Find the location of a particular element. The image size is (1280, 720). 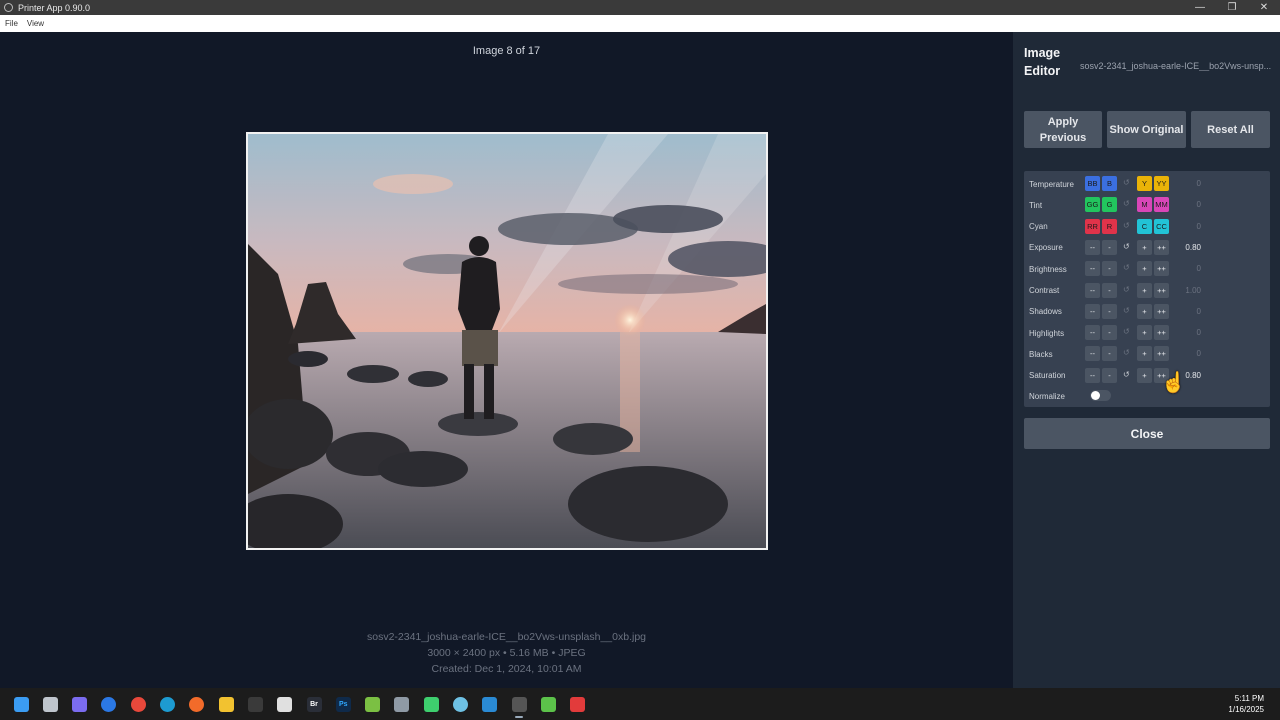

vscode-glyph is located at coordinates (490, 704).